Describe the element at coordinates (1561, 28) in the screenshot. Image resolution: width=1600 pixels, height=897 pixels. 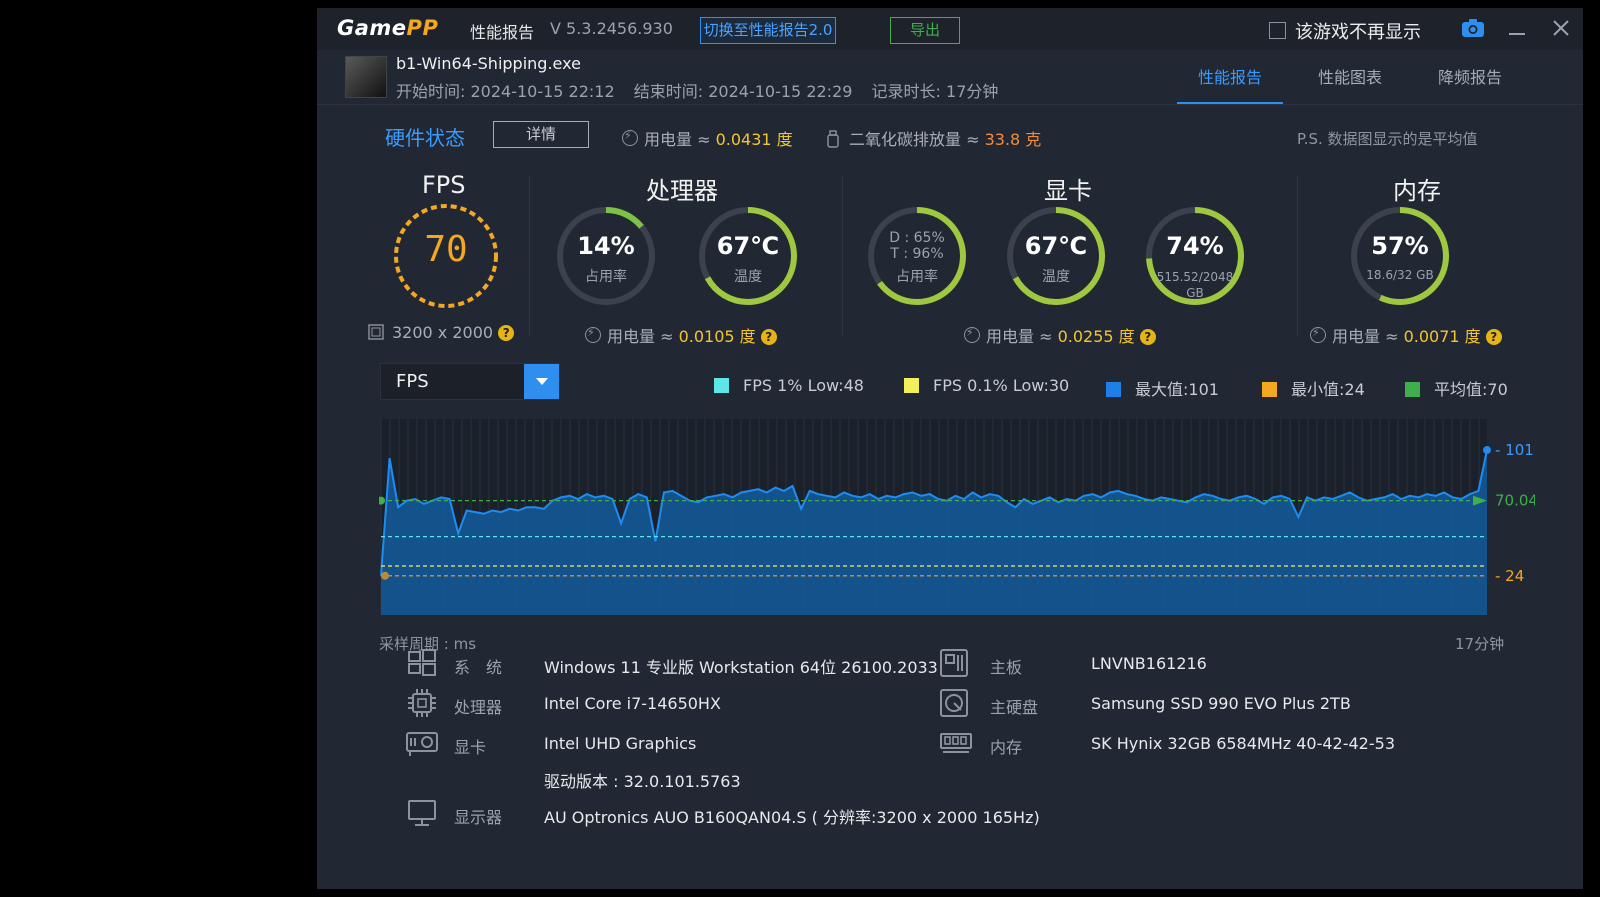
I see `close-icon` at that location.